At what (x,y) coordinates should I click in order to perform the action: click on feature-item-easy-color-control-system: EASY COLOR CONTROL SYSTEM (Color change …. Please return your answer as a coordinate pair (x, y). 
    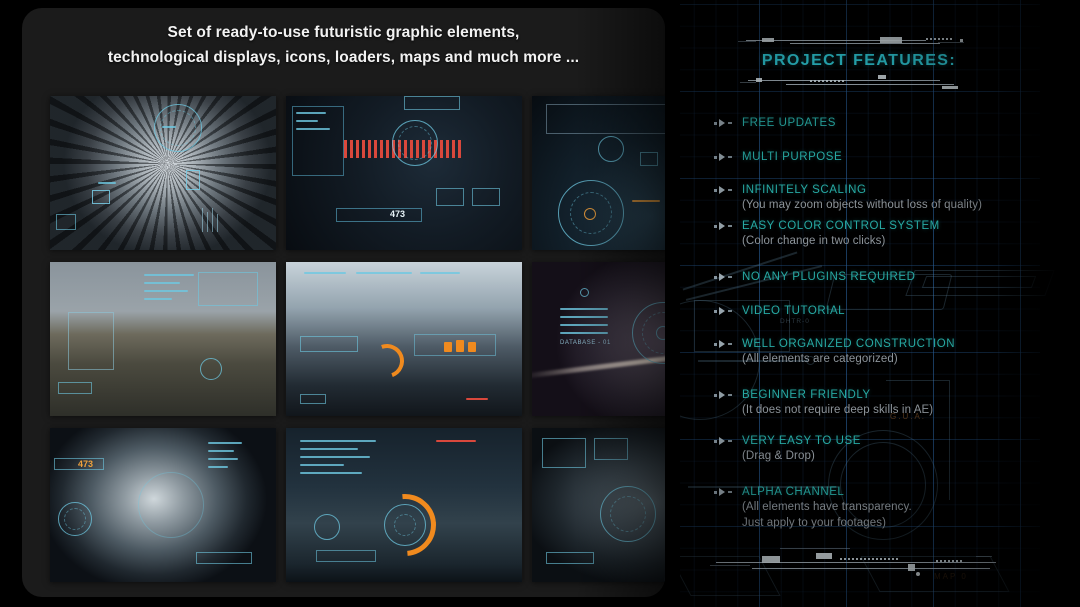
    Looking at the image, I should click on (810, 234).